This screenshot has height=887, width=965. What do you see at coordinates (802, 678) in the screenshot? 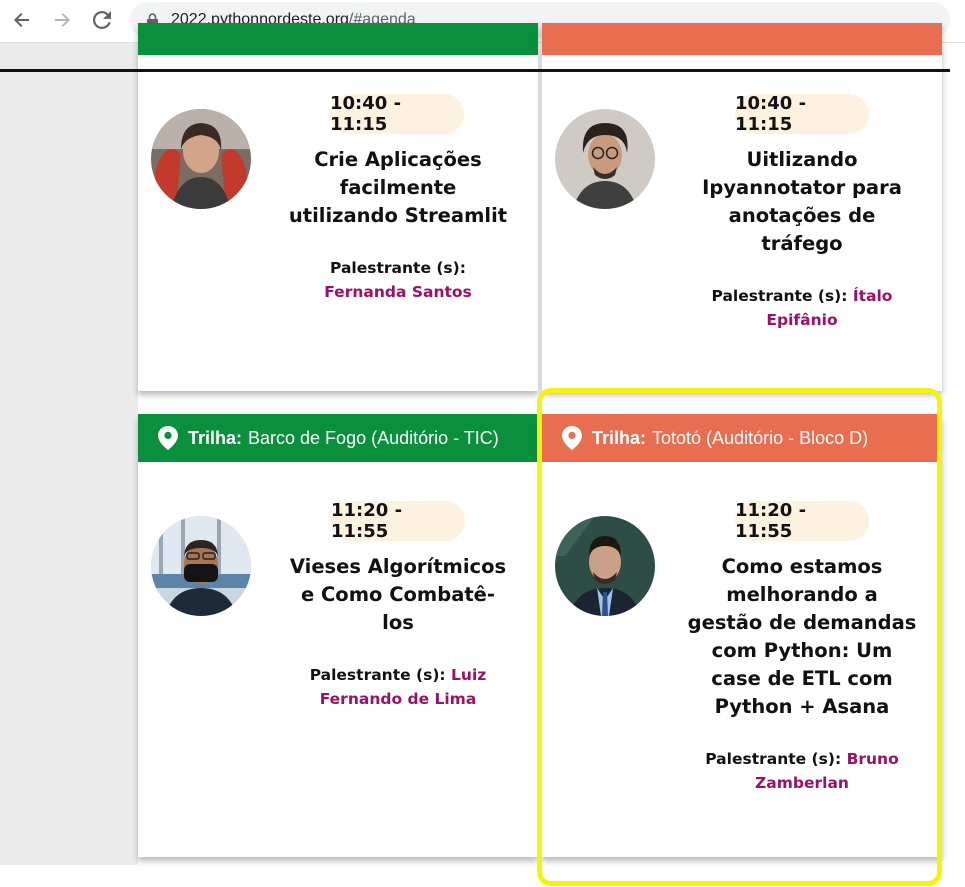
I see `session-title-line: case de ETL com` at bounding box center [802, 678].